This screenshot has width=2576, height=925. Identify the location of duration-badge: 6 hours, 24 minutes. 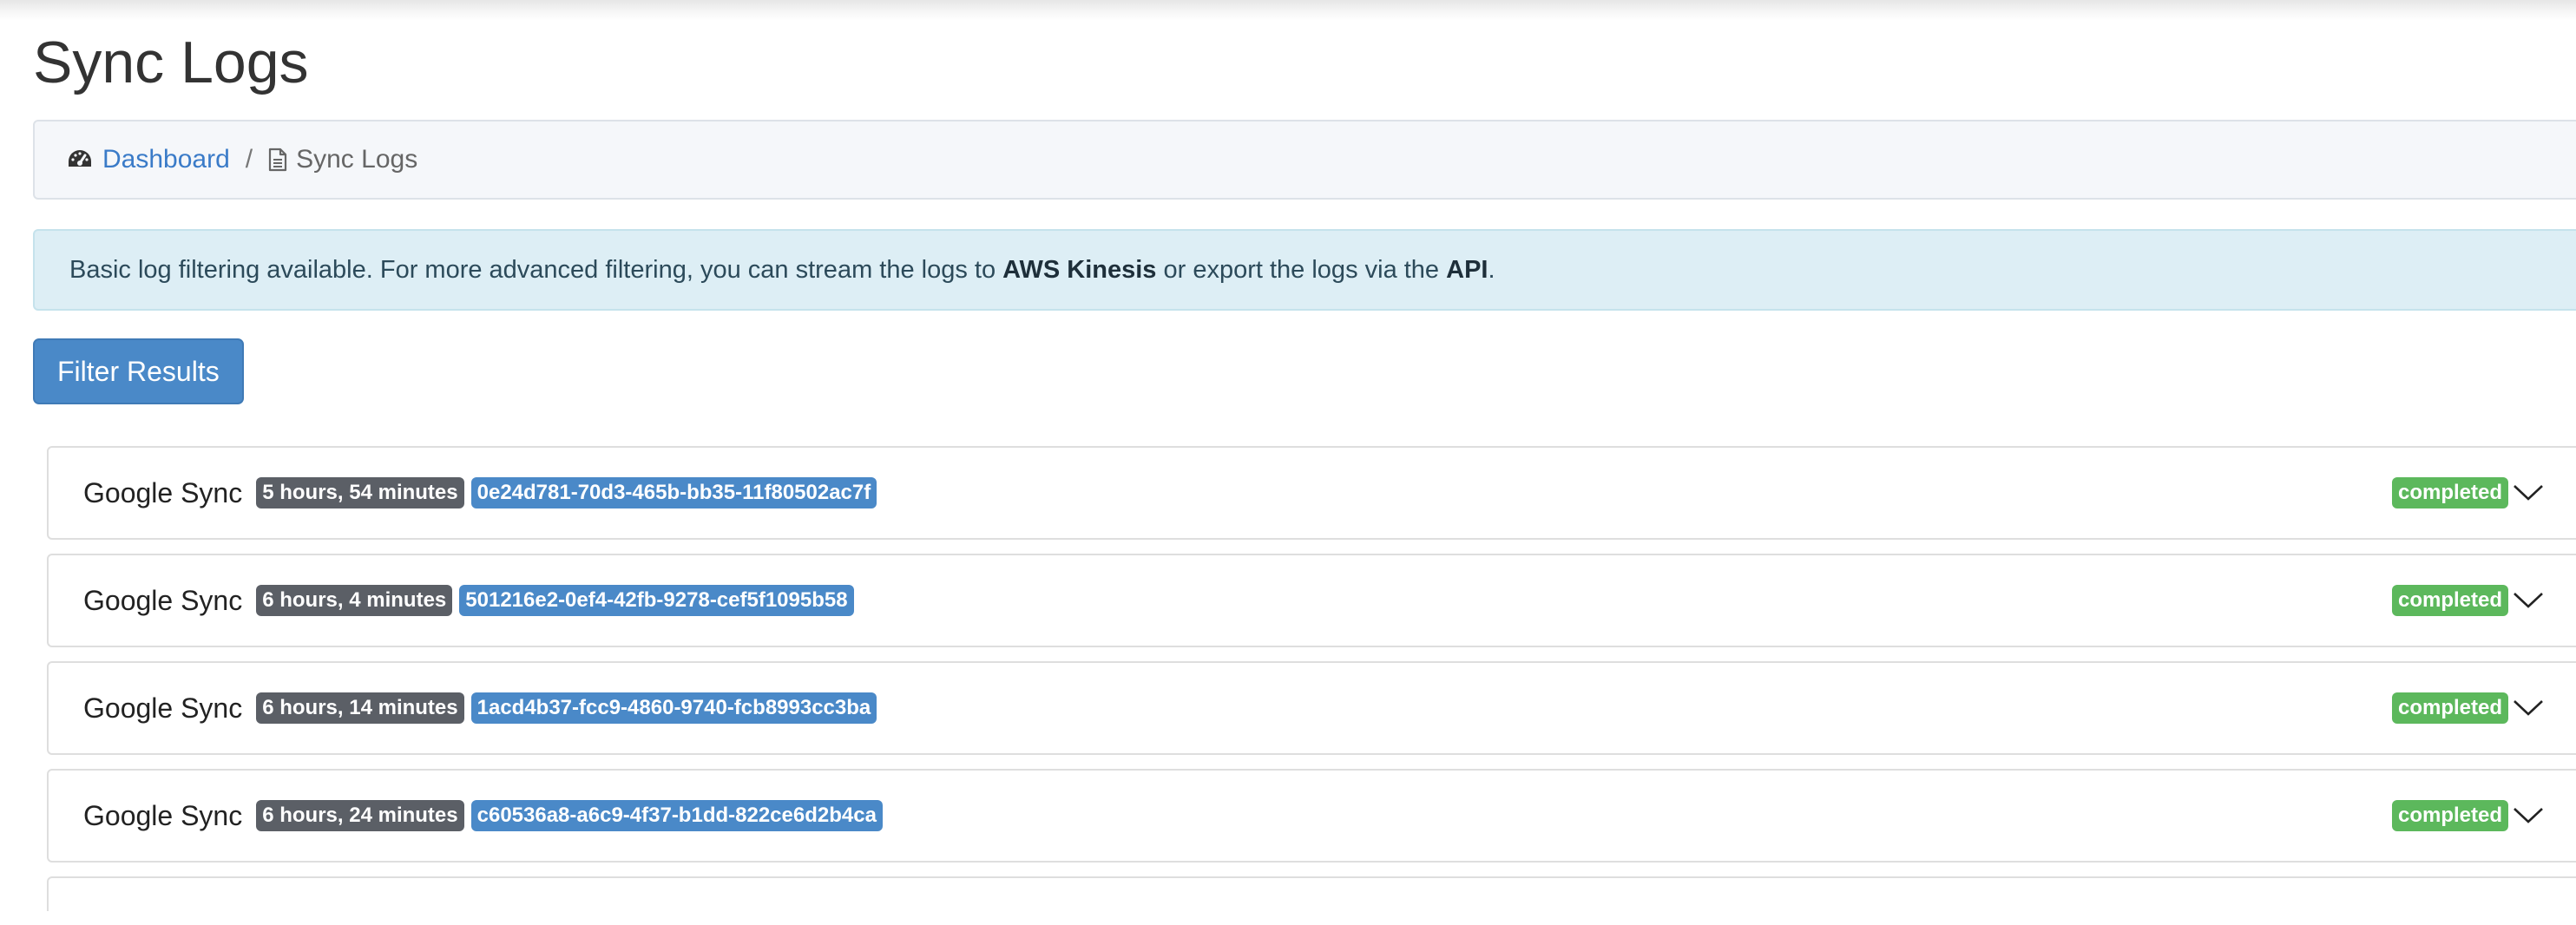
(360, 815).